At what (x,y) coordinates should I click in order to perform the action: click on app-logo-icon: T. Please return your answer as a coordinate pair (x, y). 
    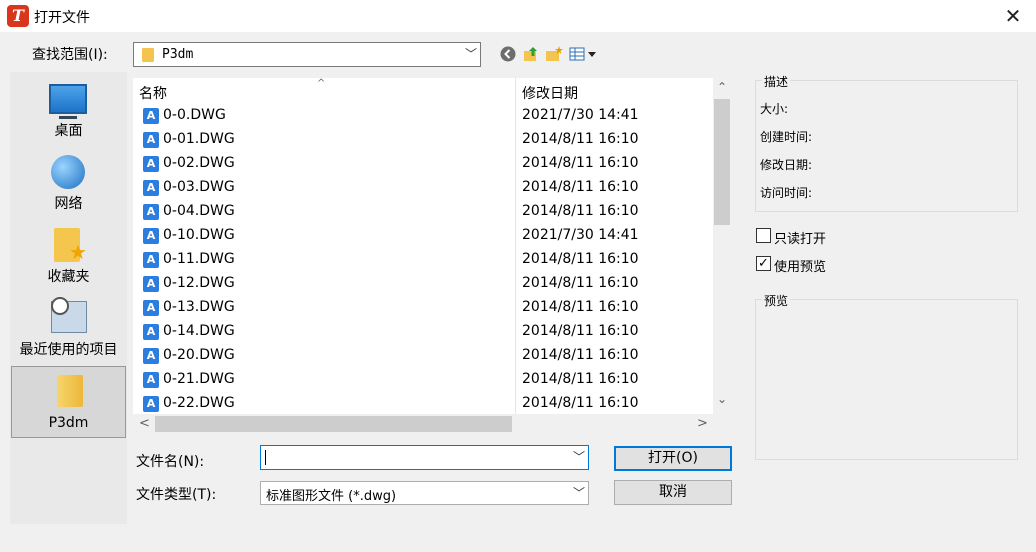
    Looking at the image, I should click on (18, 16).